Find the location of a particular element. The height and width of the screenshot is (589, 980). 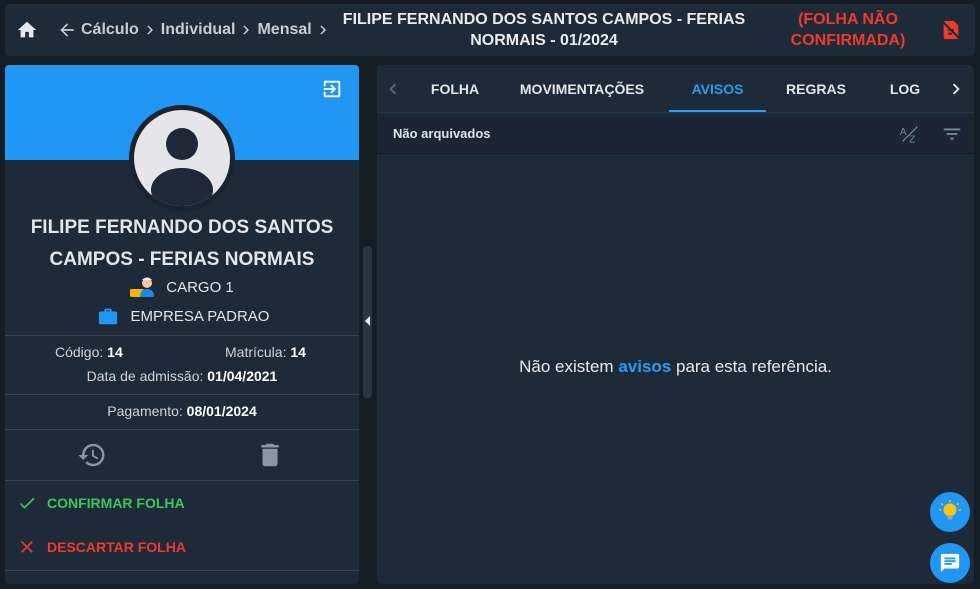

company-row: EMPRESA PADRAO is located at coordinates (182, 316).